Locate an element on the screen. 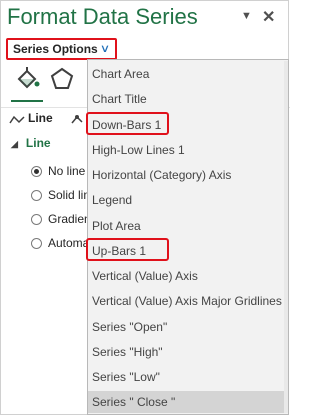 The image size is (320, 415). pane-title: Format Data Series is located at coordinates (102, 16).